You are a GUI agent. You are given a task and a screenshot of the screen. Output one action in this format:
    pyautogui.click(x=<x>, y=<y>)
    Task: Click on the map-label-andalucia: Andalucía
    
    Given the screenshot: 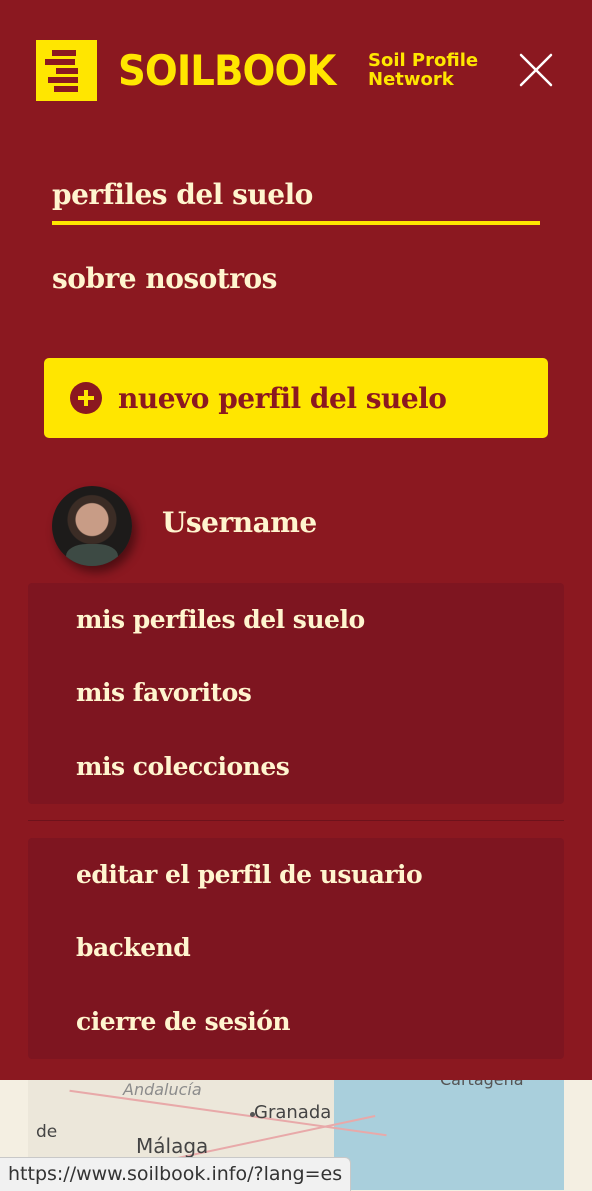 What is the action you would take?
    pyautogui.click(x=162, y=1089)
    